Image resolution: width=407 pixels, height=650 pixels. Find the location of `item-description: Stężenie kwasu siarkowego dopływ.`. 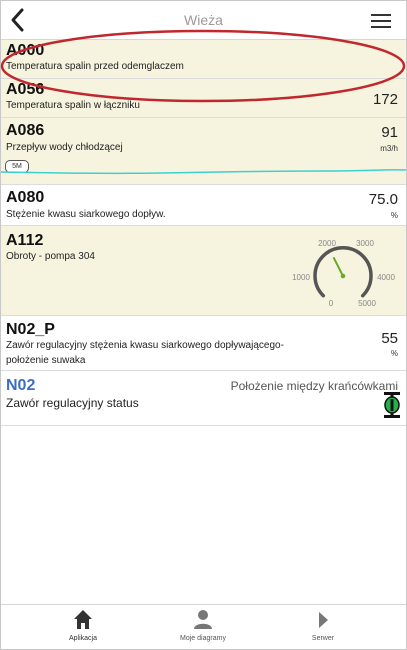

item-description: Stężenie kwasu siarkowego dopływ. is located at coordinates (86, 214).